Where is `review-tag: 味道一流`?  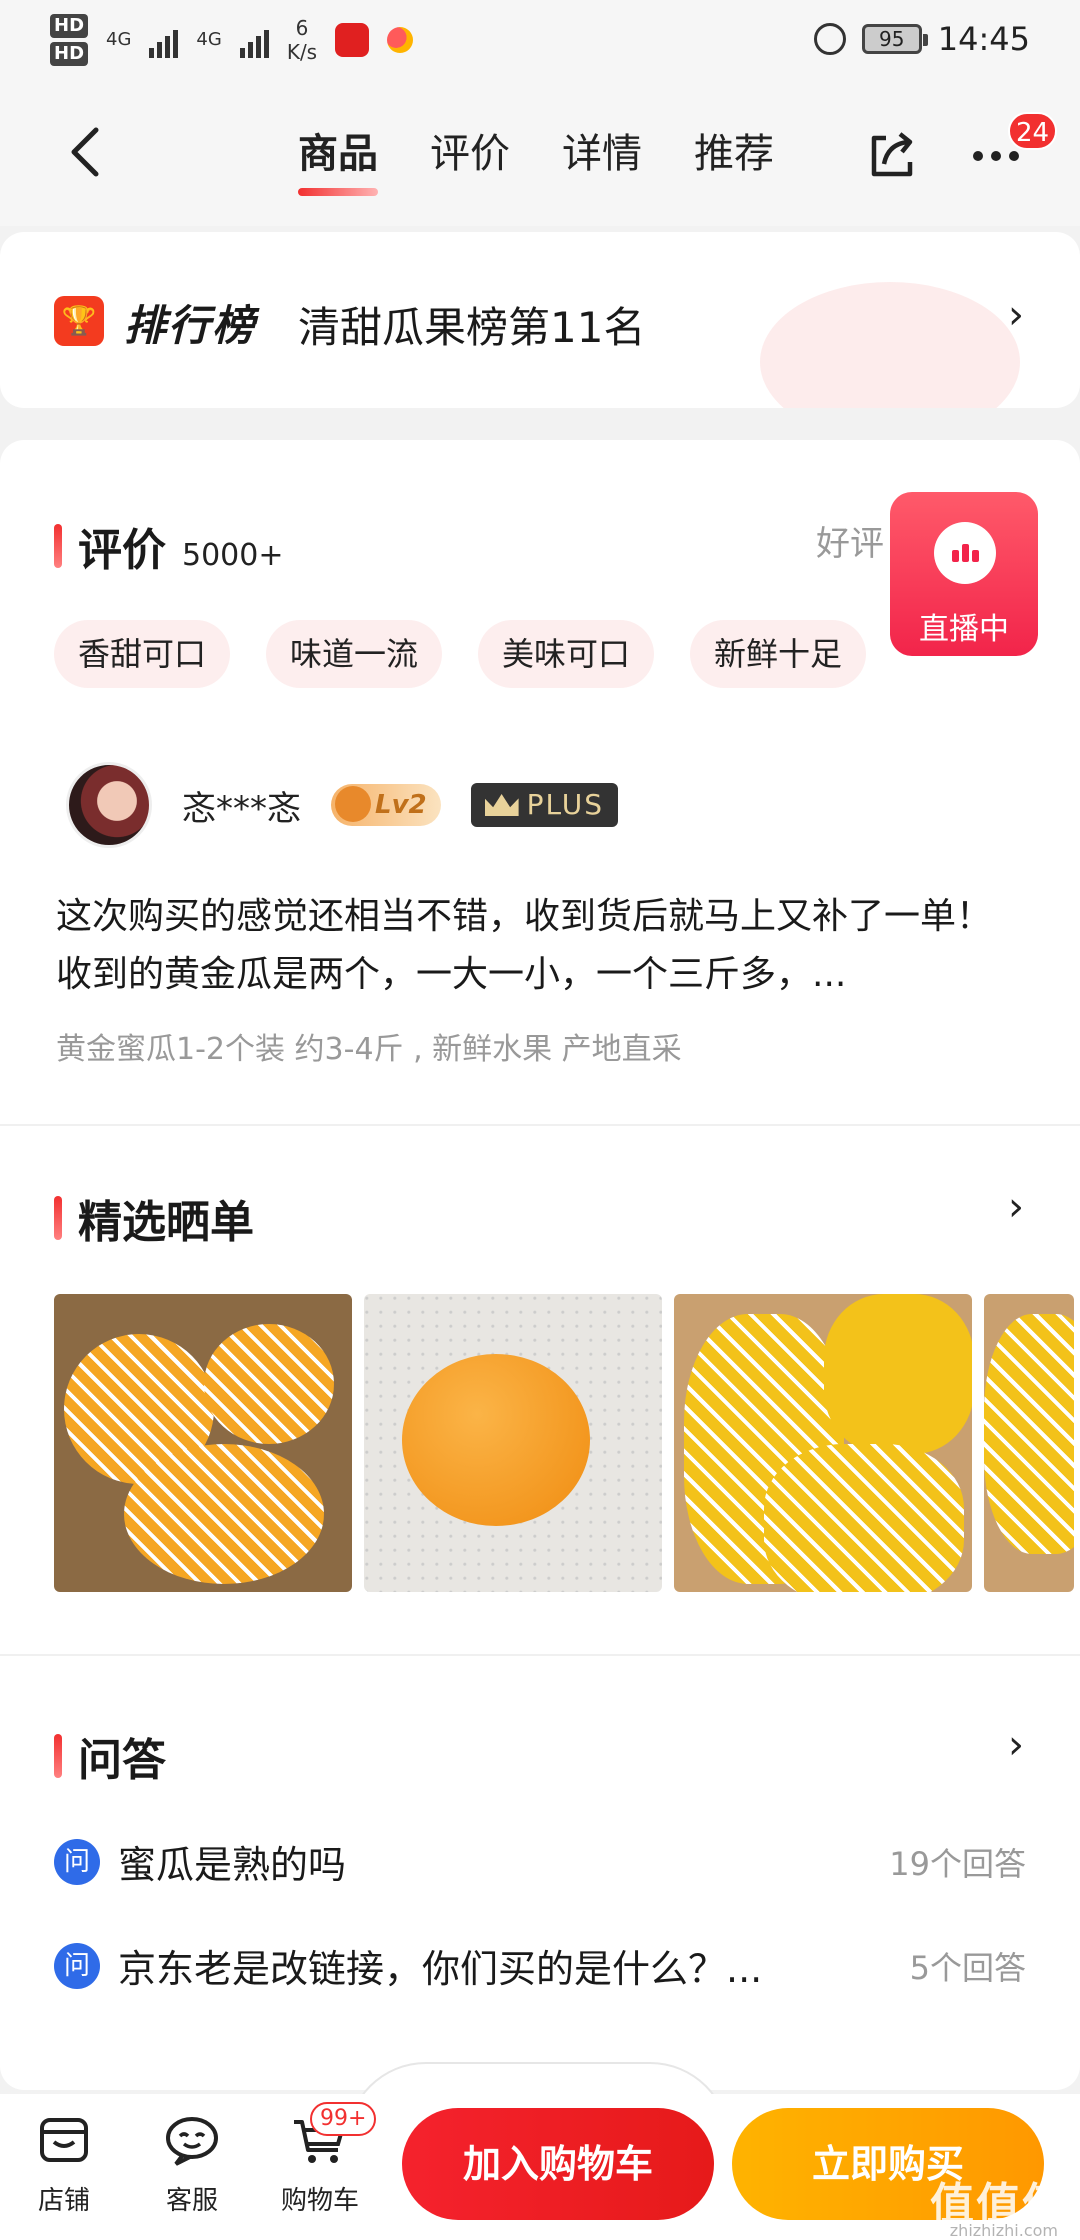
review-tag: 味道一流 is located at coordinates (354, 654).